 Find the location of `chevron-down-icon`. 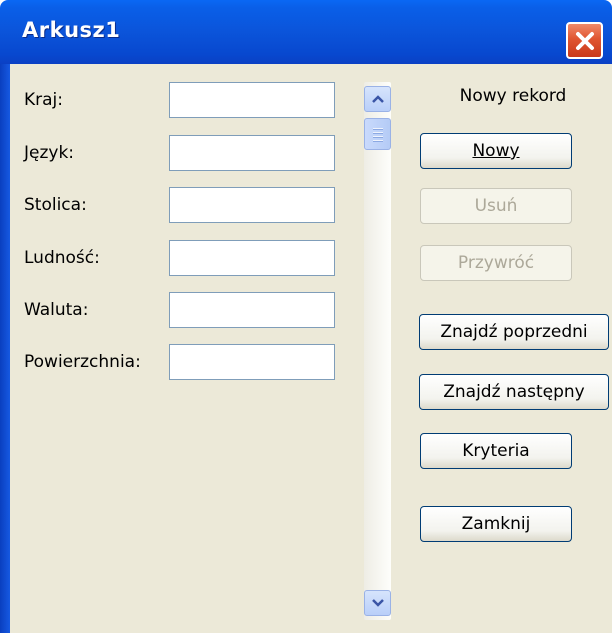

chevron-down-icon is located at coordinates (377, 603).